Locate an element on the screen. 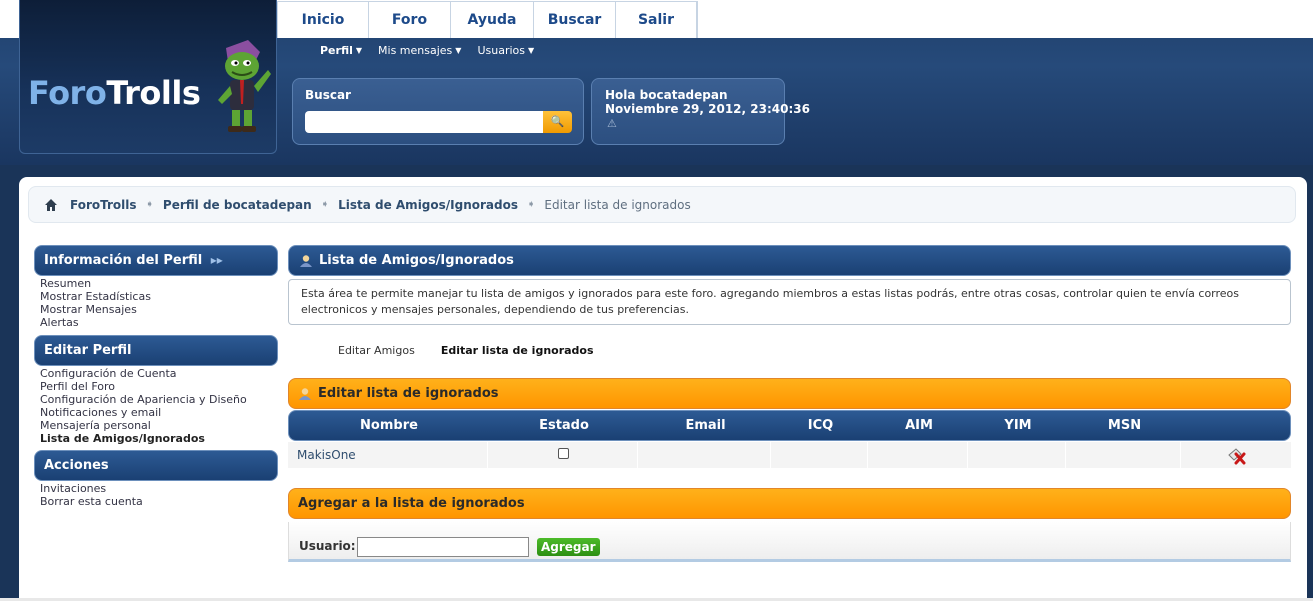  sidebar-item-estadisticas: Mostrar Estadísticas is located at coordinates (95, 296).